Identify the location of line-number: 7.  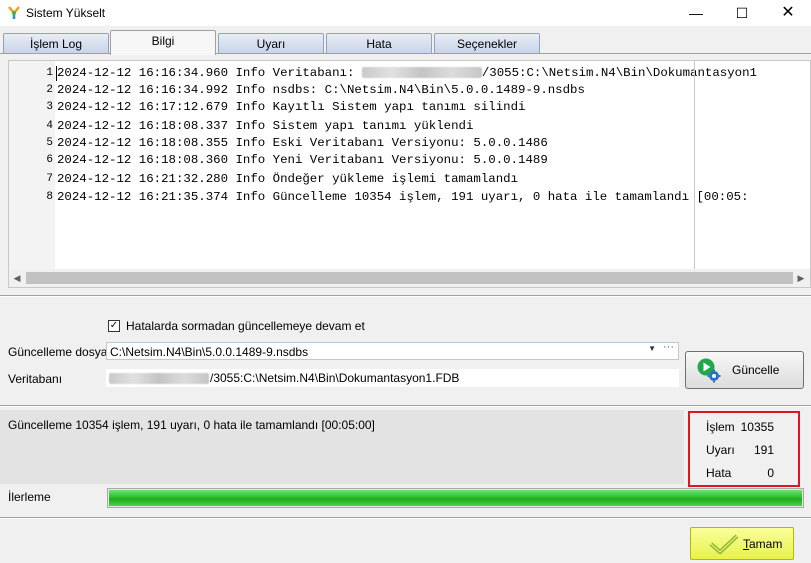
(49, 179).